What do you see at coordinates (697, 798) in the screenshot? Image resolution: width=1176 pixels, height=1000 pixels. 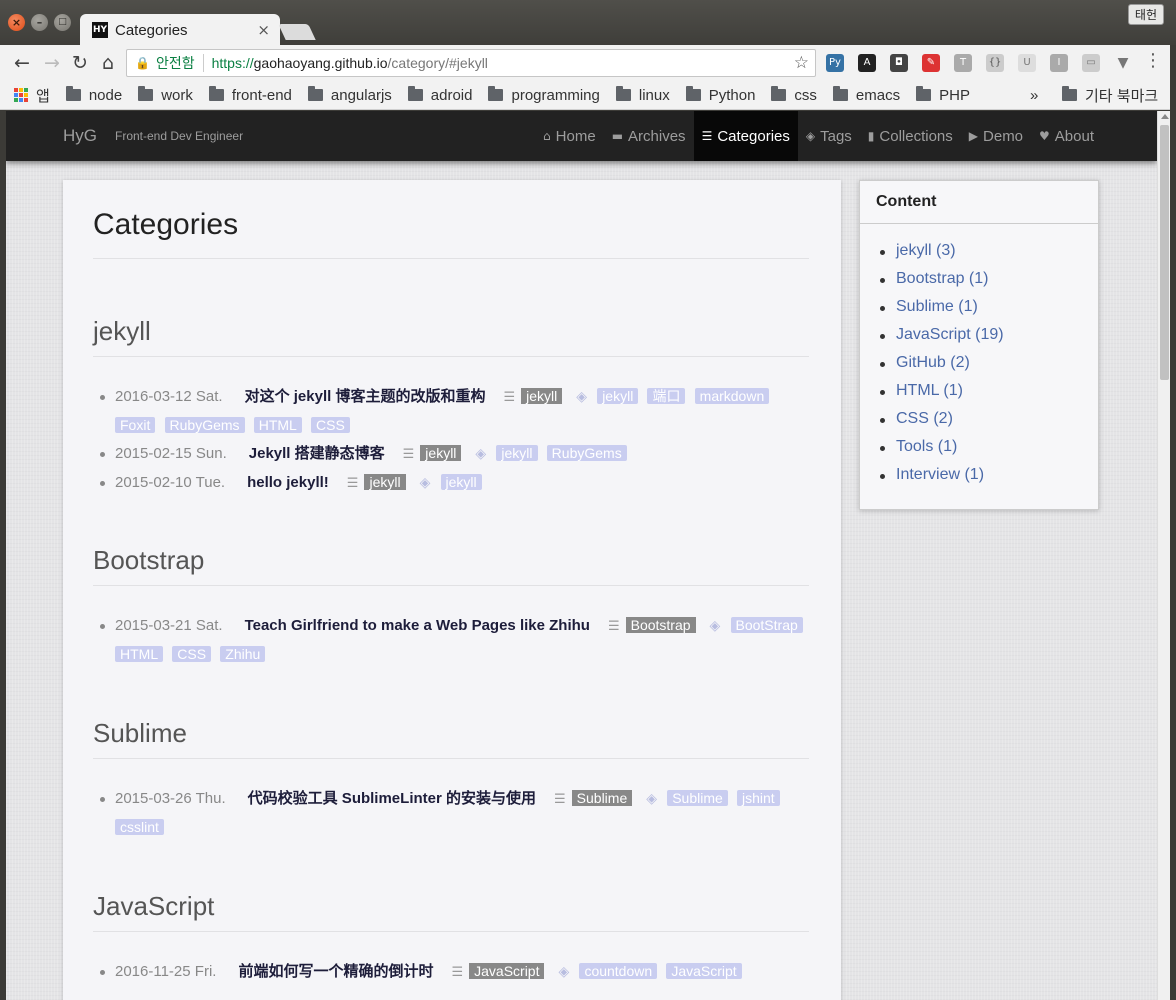 I see `post-tag-badge: Sublime` at bounding box center [697, 798].